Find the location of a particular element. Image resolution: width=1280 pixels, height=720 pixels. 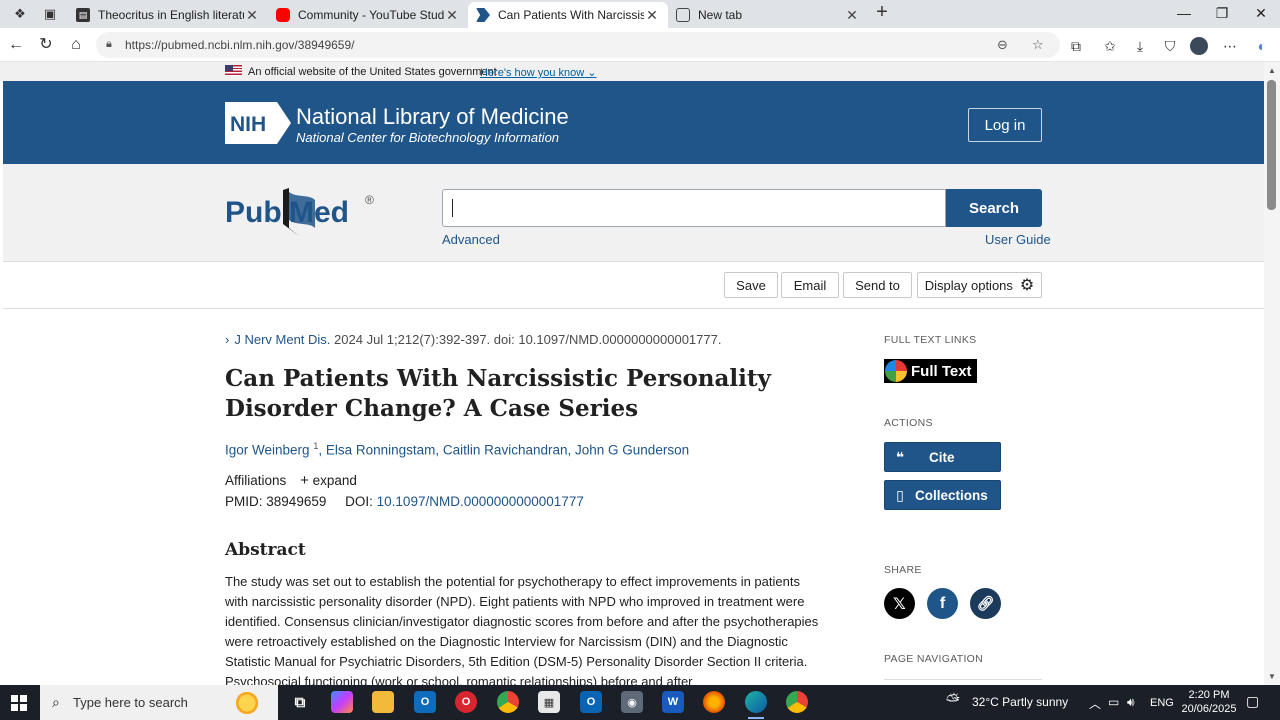

hidden-icons-chevron-icon: ︿ is located at coordinates (1095, 703).